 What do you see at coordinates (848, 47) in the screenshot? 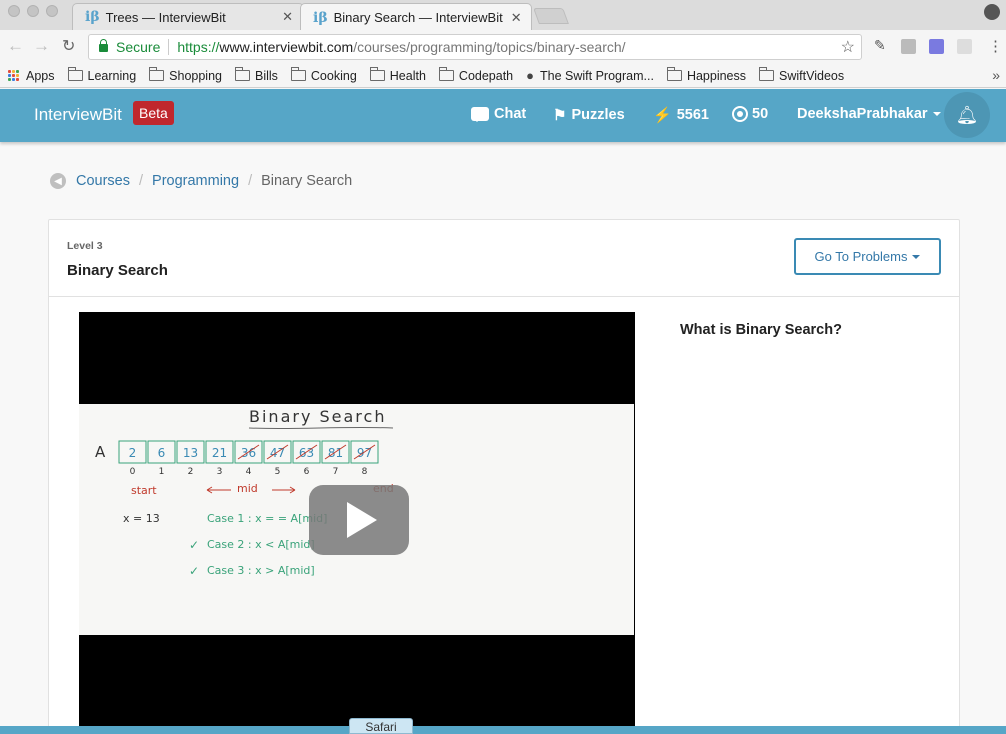
I see `bookmark-star-icon: ☆` at bounding box center [848, 47].